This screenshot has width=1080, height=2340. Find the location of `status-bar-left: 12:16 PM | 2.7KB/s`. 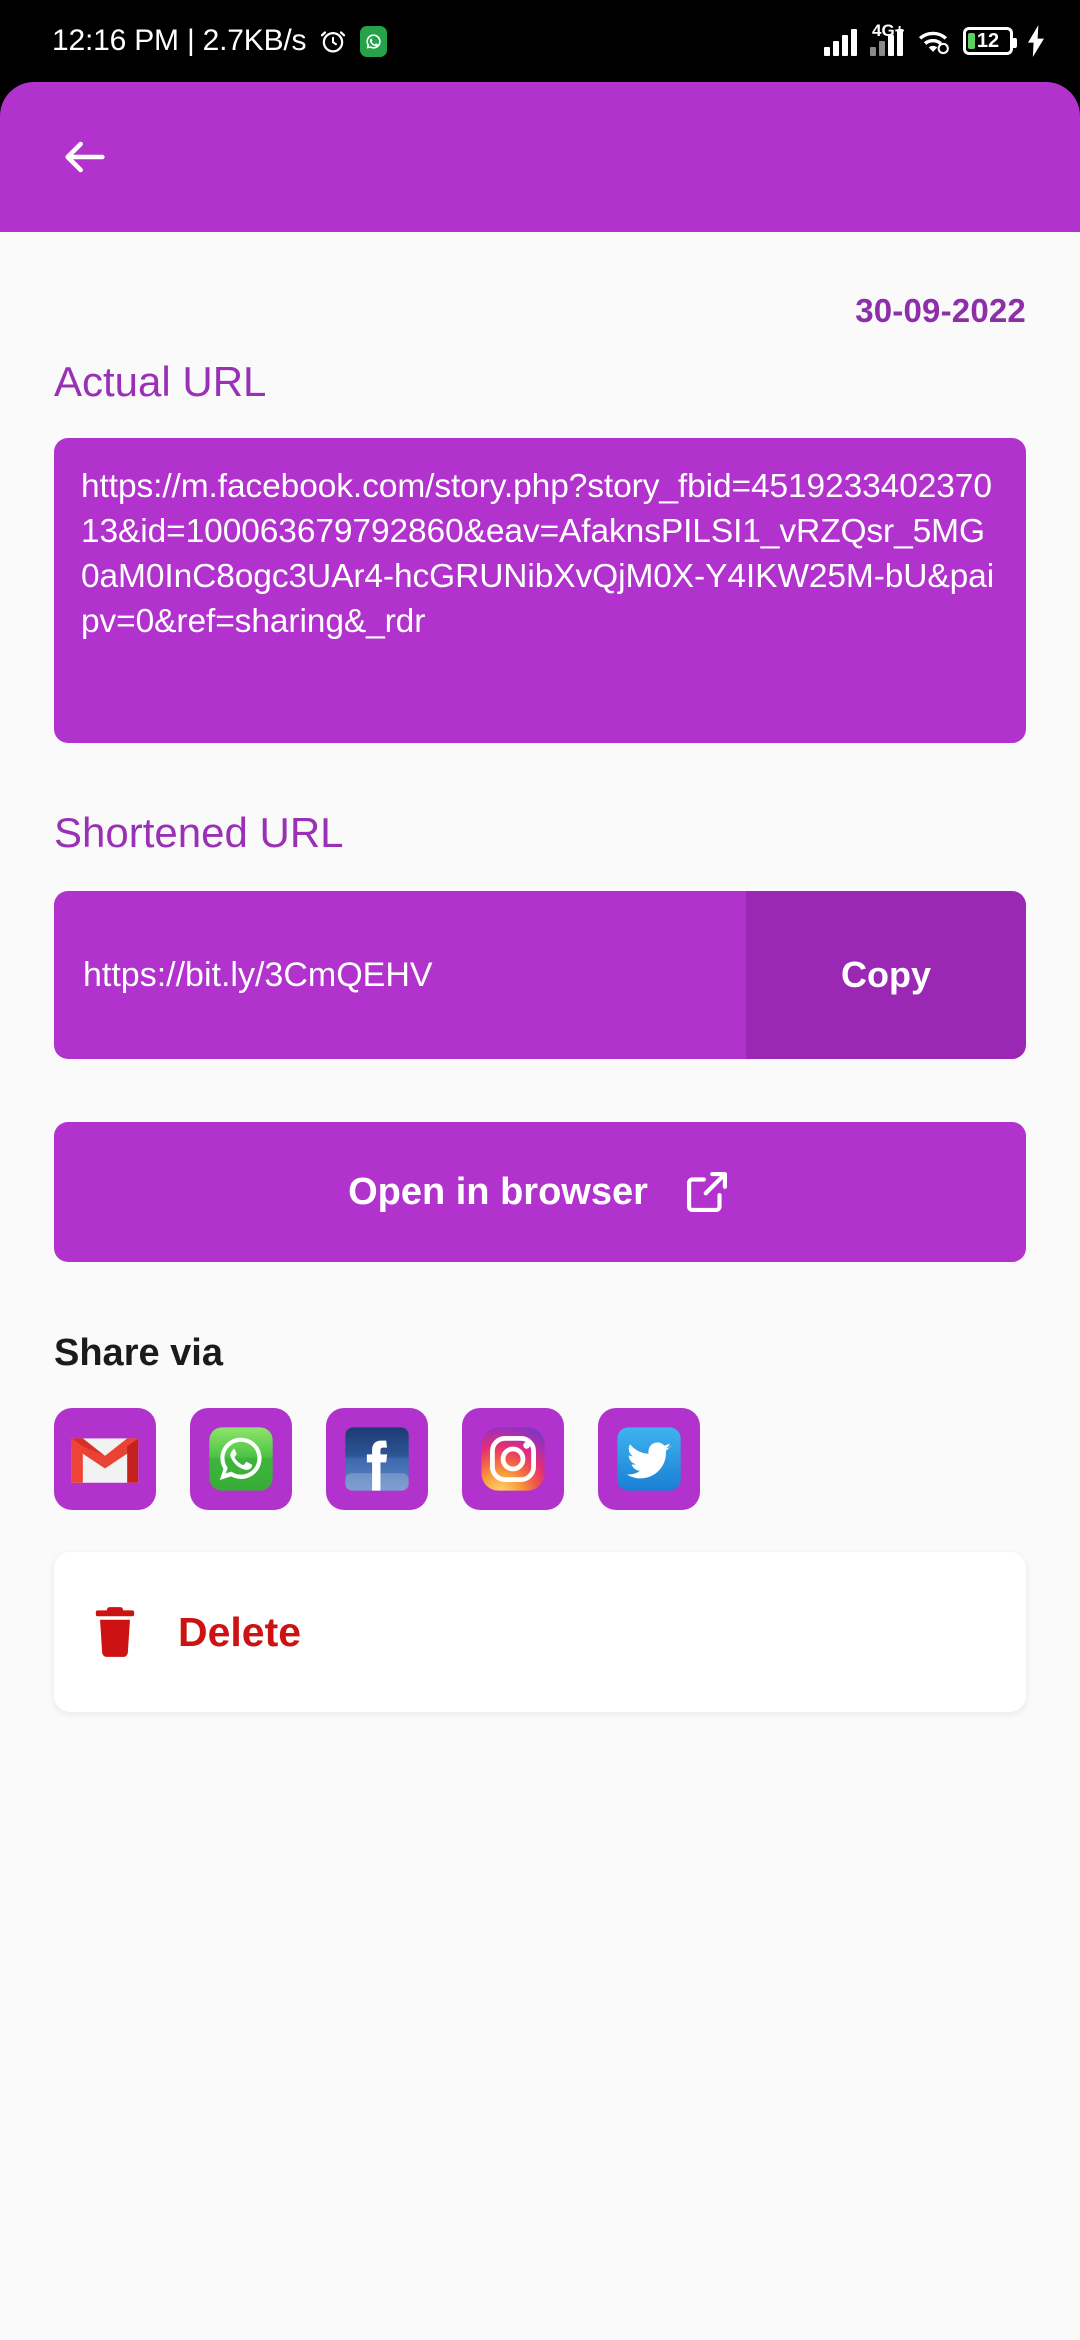

status-bar-left: 12:16 PM | 2.7KB/s is located at coordinates (220, 41).